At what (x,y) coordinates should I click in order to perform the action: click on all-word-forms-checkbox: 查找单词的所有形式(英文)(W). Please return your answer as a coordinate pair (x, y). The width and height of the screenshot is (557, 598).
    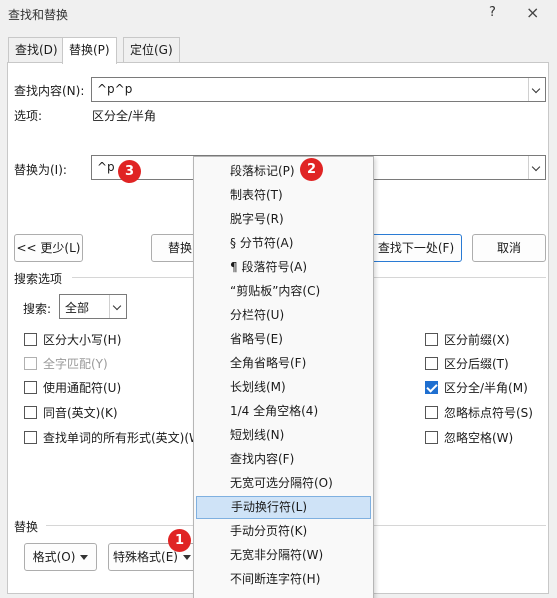
    Looking at the image, I should click on (115, 437).